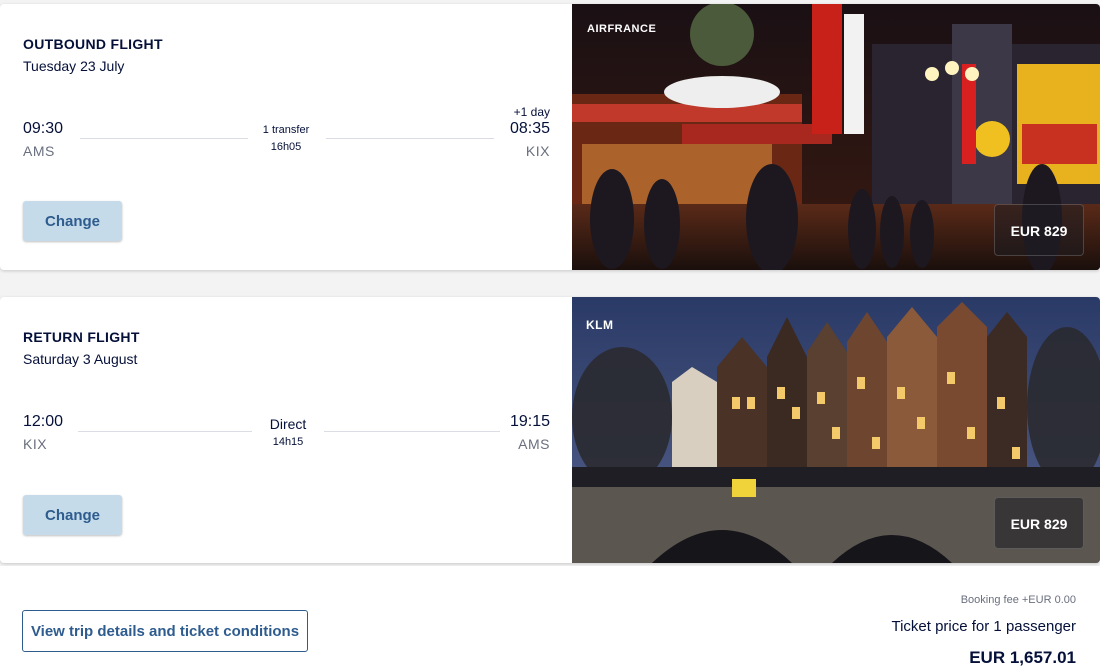 Image resolution: width=1100 pixels, height=671 pixels. I want to click on outbound-arrive-airport: KIX, so click(537, 151).